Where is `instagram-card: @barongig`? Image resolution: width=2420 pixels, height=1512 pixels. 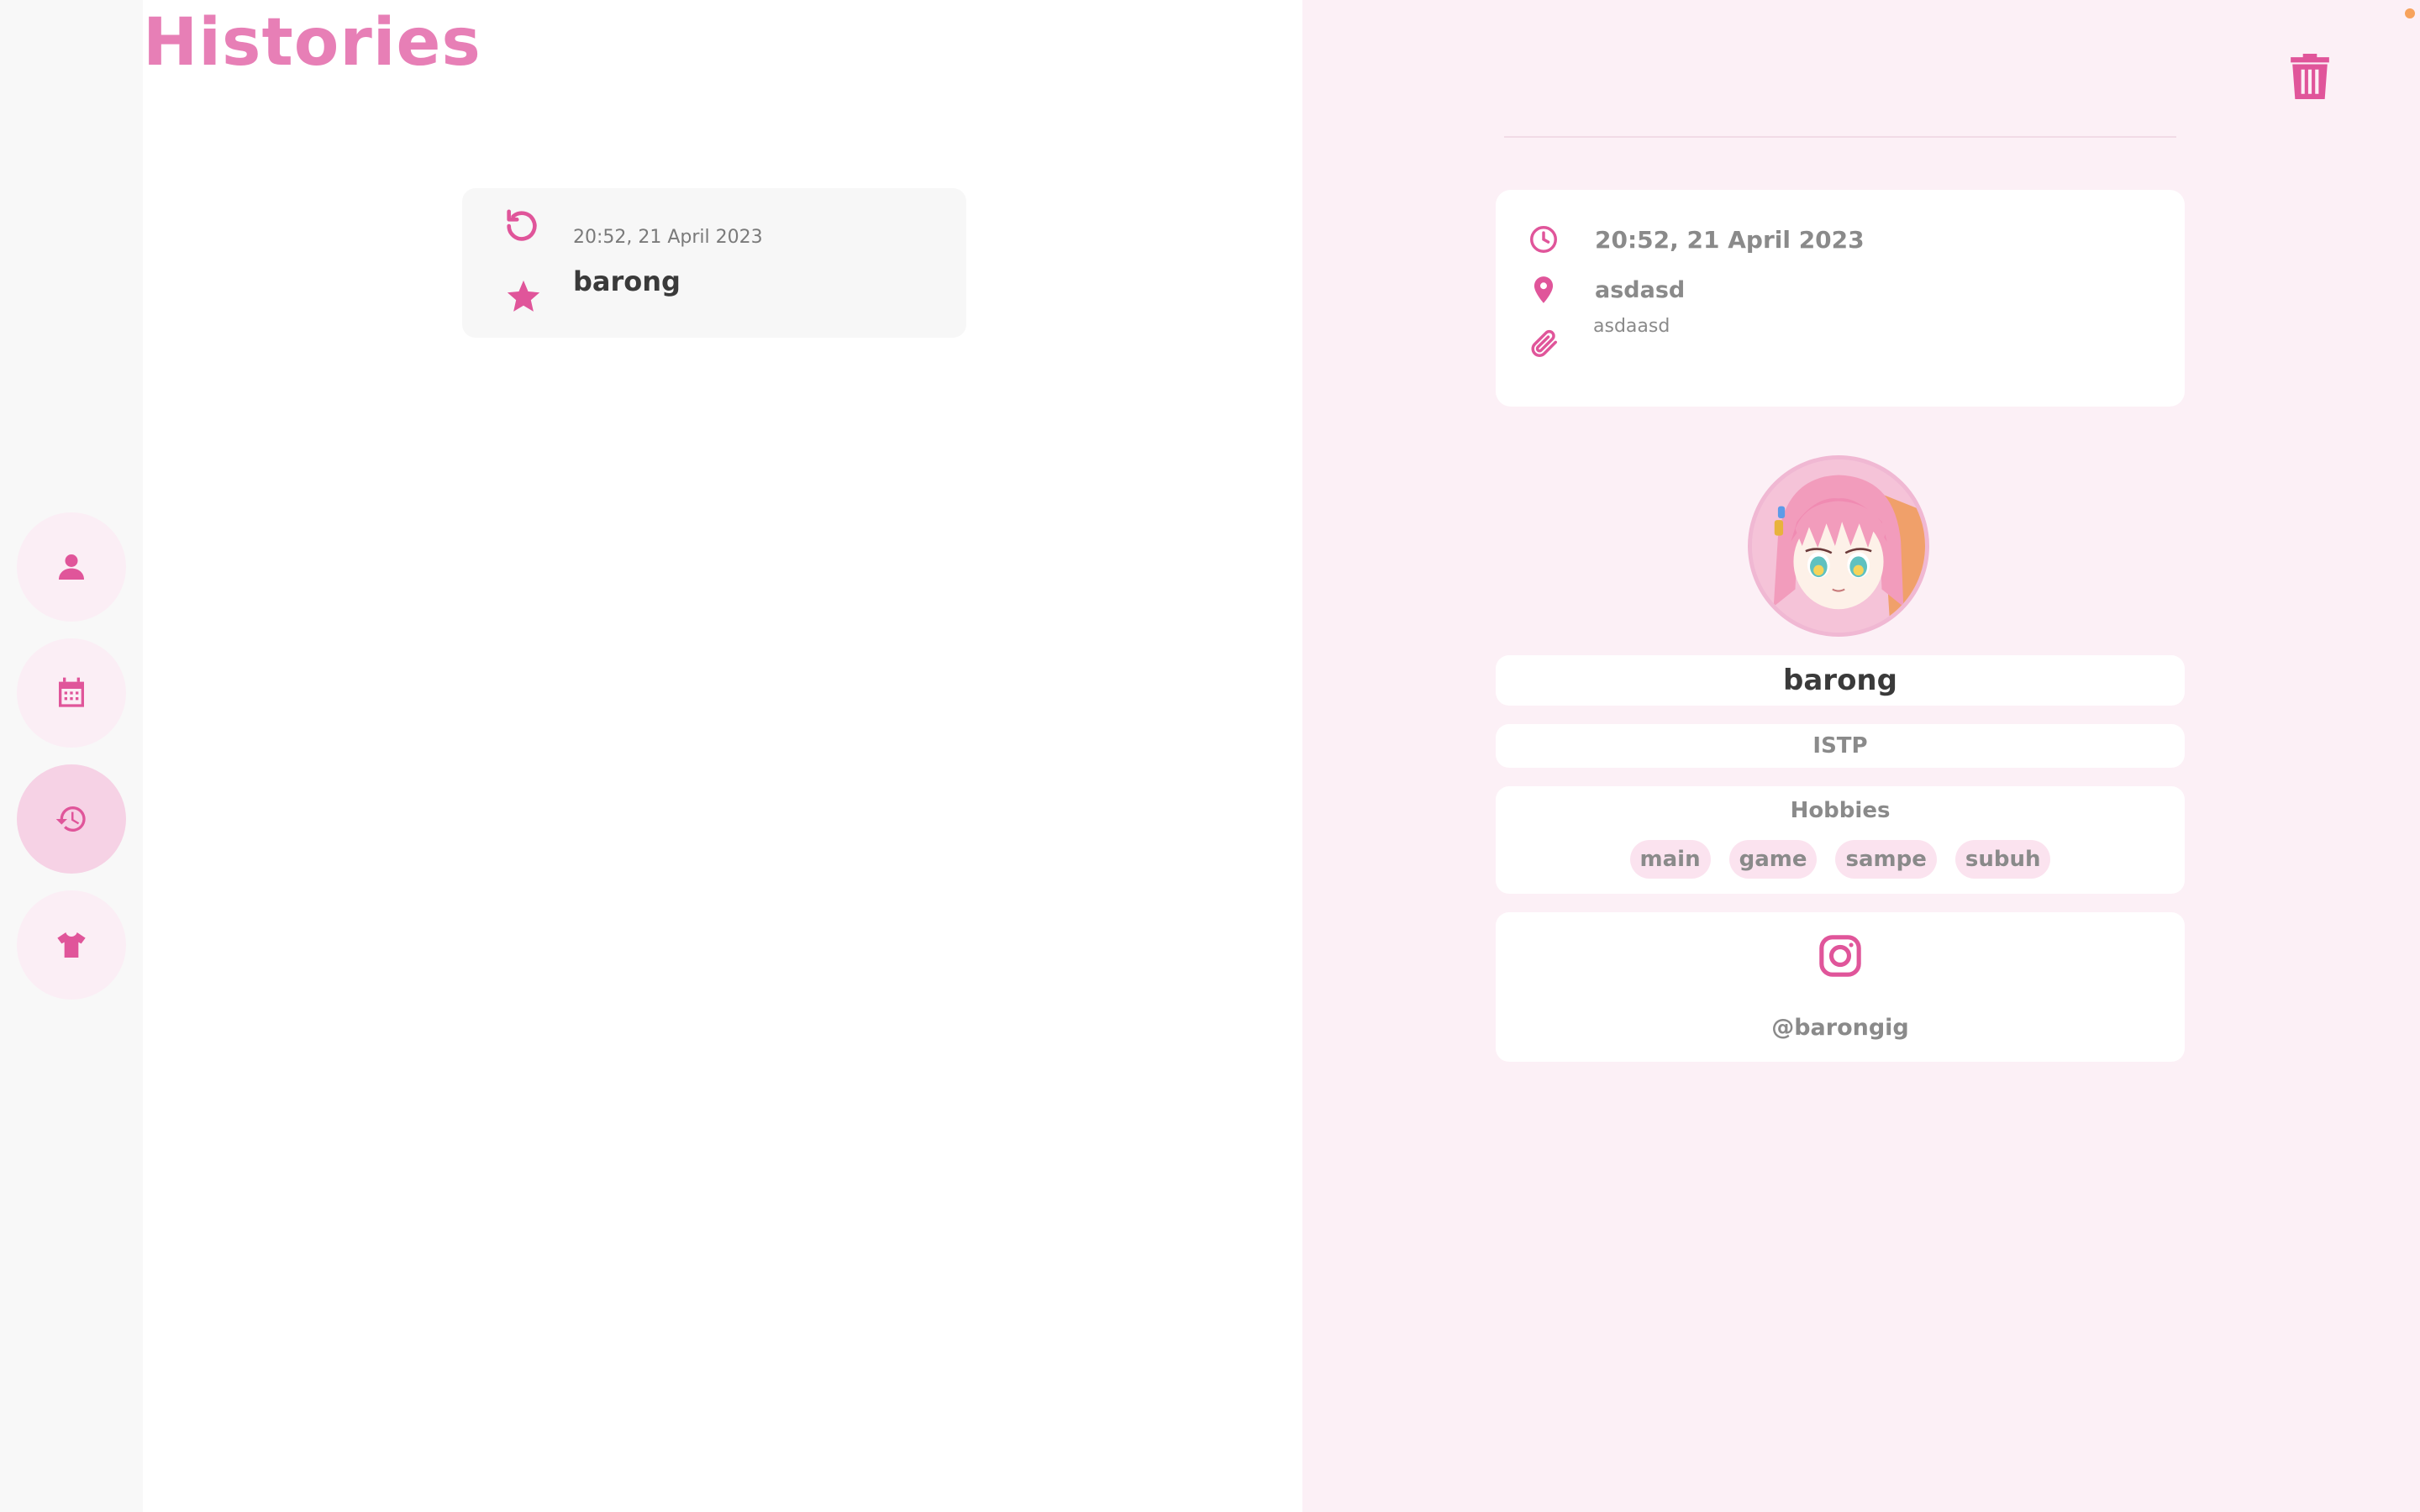 instagram-card: @barongig is located at coordinates (1841, 987).